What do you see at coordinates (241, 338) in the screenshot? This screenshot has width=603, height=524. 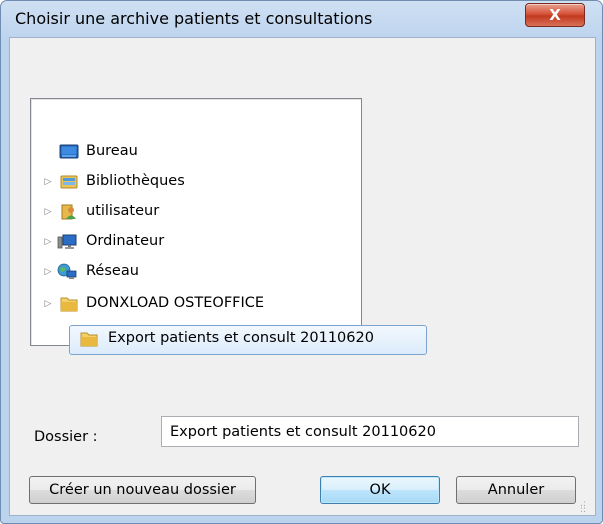 I see `tree-item-label: Export patients et consult 20110620` at bounding box center [241, 338].